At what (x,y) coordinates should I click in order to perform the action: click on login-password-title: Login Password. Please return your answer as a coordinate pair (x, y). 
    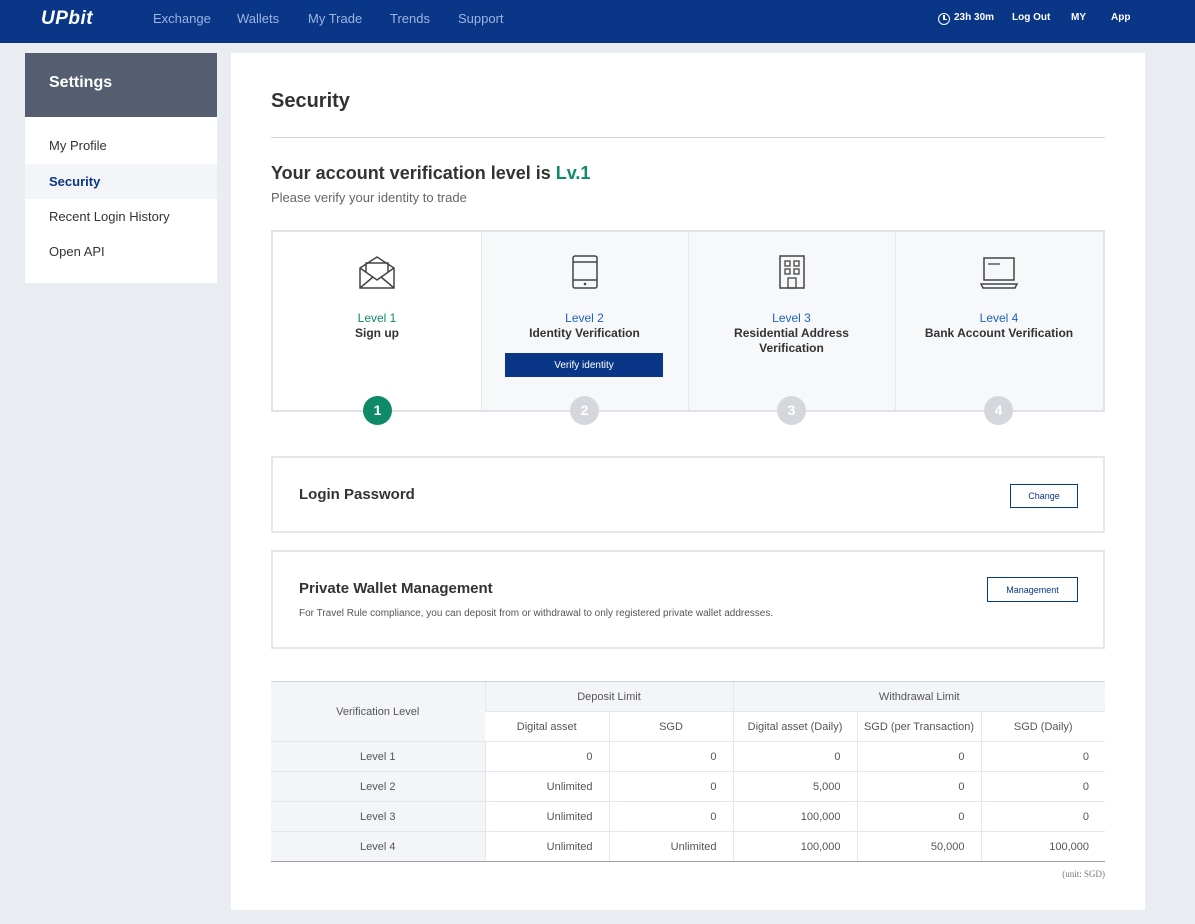
    Looking at the image, I should click on (357, 494).